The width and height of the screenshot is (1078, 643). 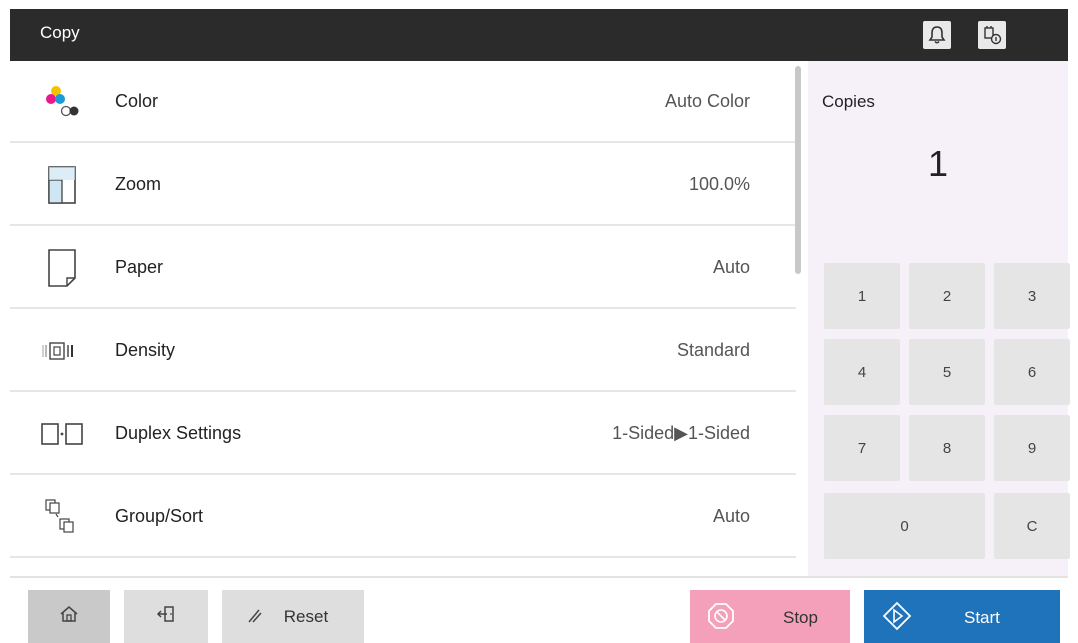 What do you see at coordinates (938, 163) in the screenshot?
I see `copies-value: 1` at bounding box center [938, 163].